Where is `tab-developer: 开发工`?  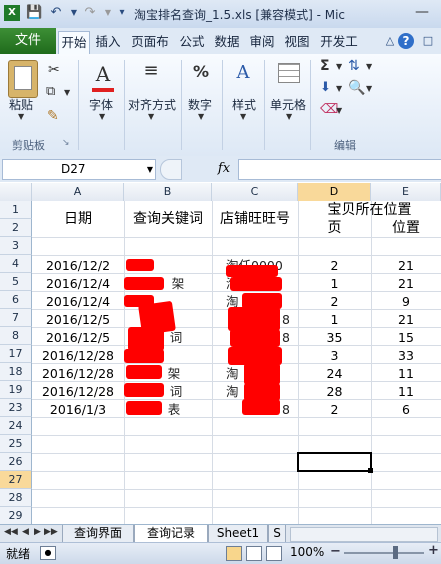 tab-developer: 开发工 is located at coordinates (339, 42).